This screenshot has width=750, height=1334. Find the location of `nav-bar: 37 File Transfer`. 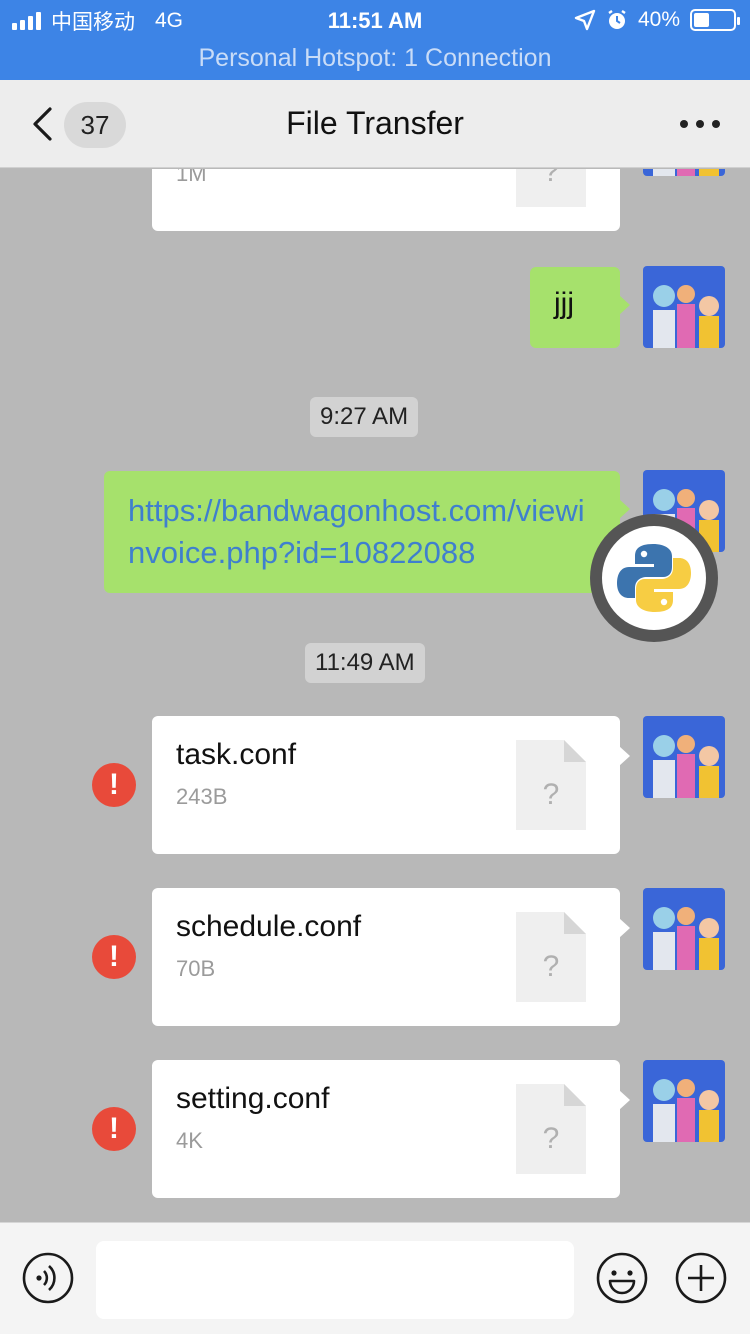

nav-bar: 37 File Transfer is located at coordinates (375, 124).